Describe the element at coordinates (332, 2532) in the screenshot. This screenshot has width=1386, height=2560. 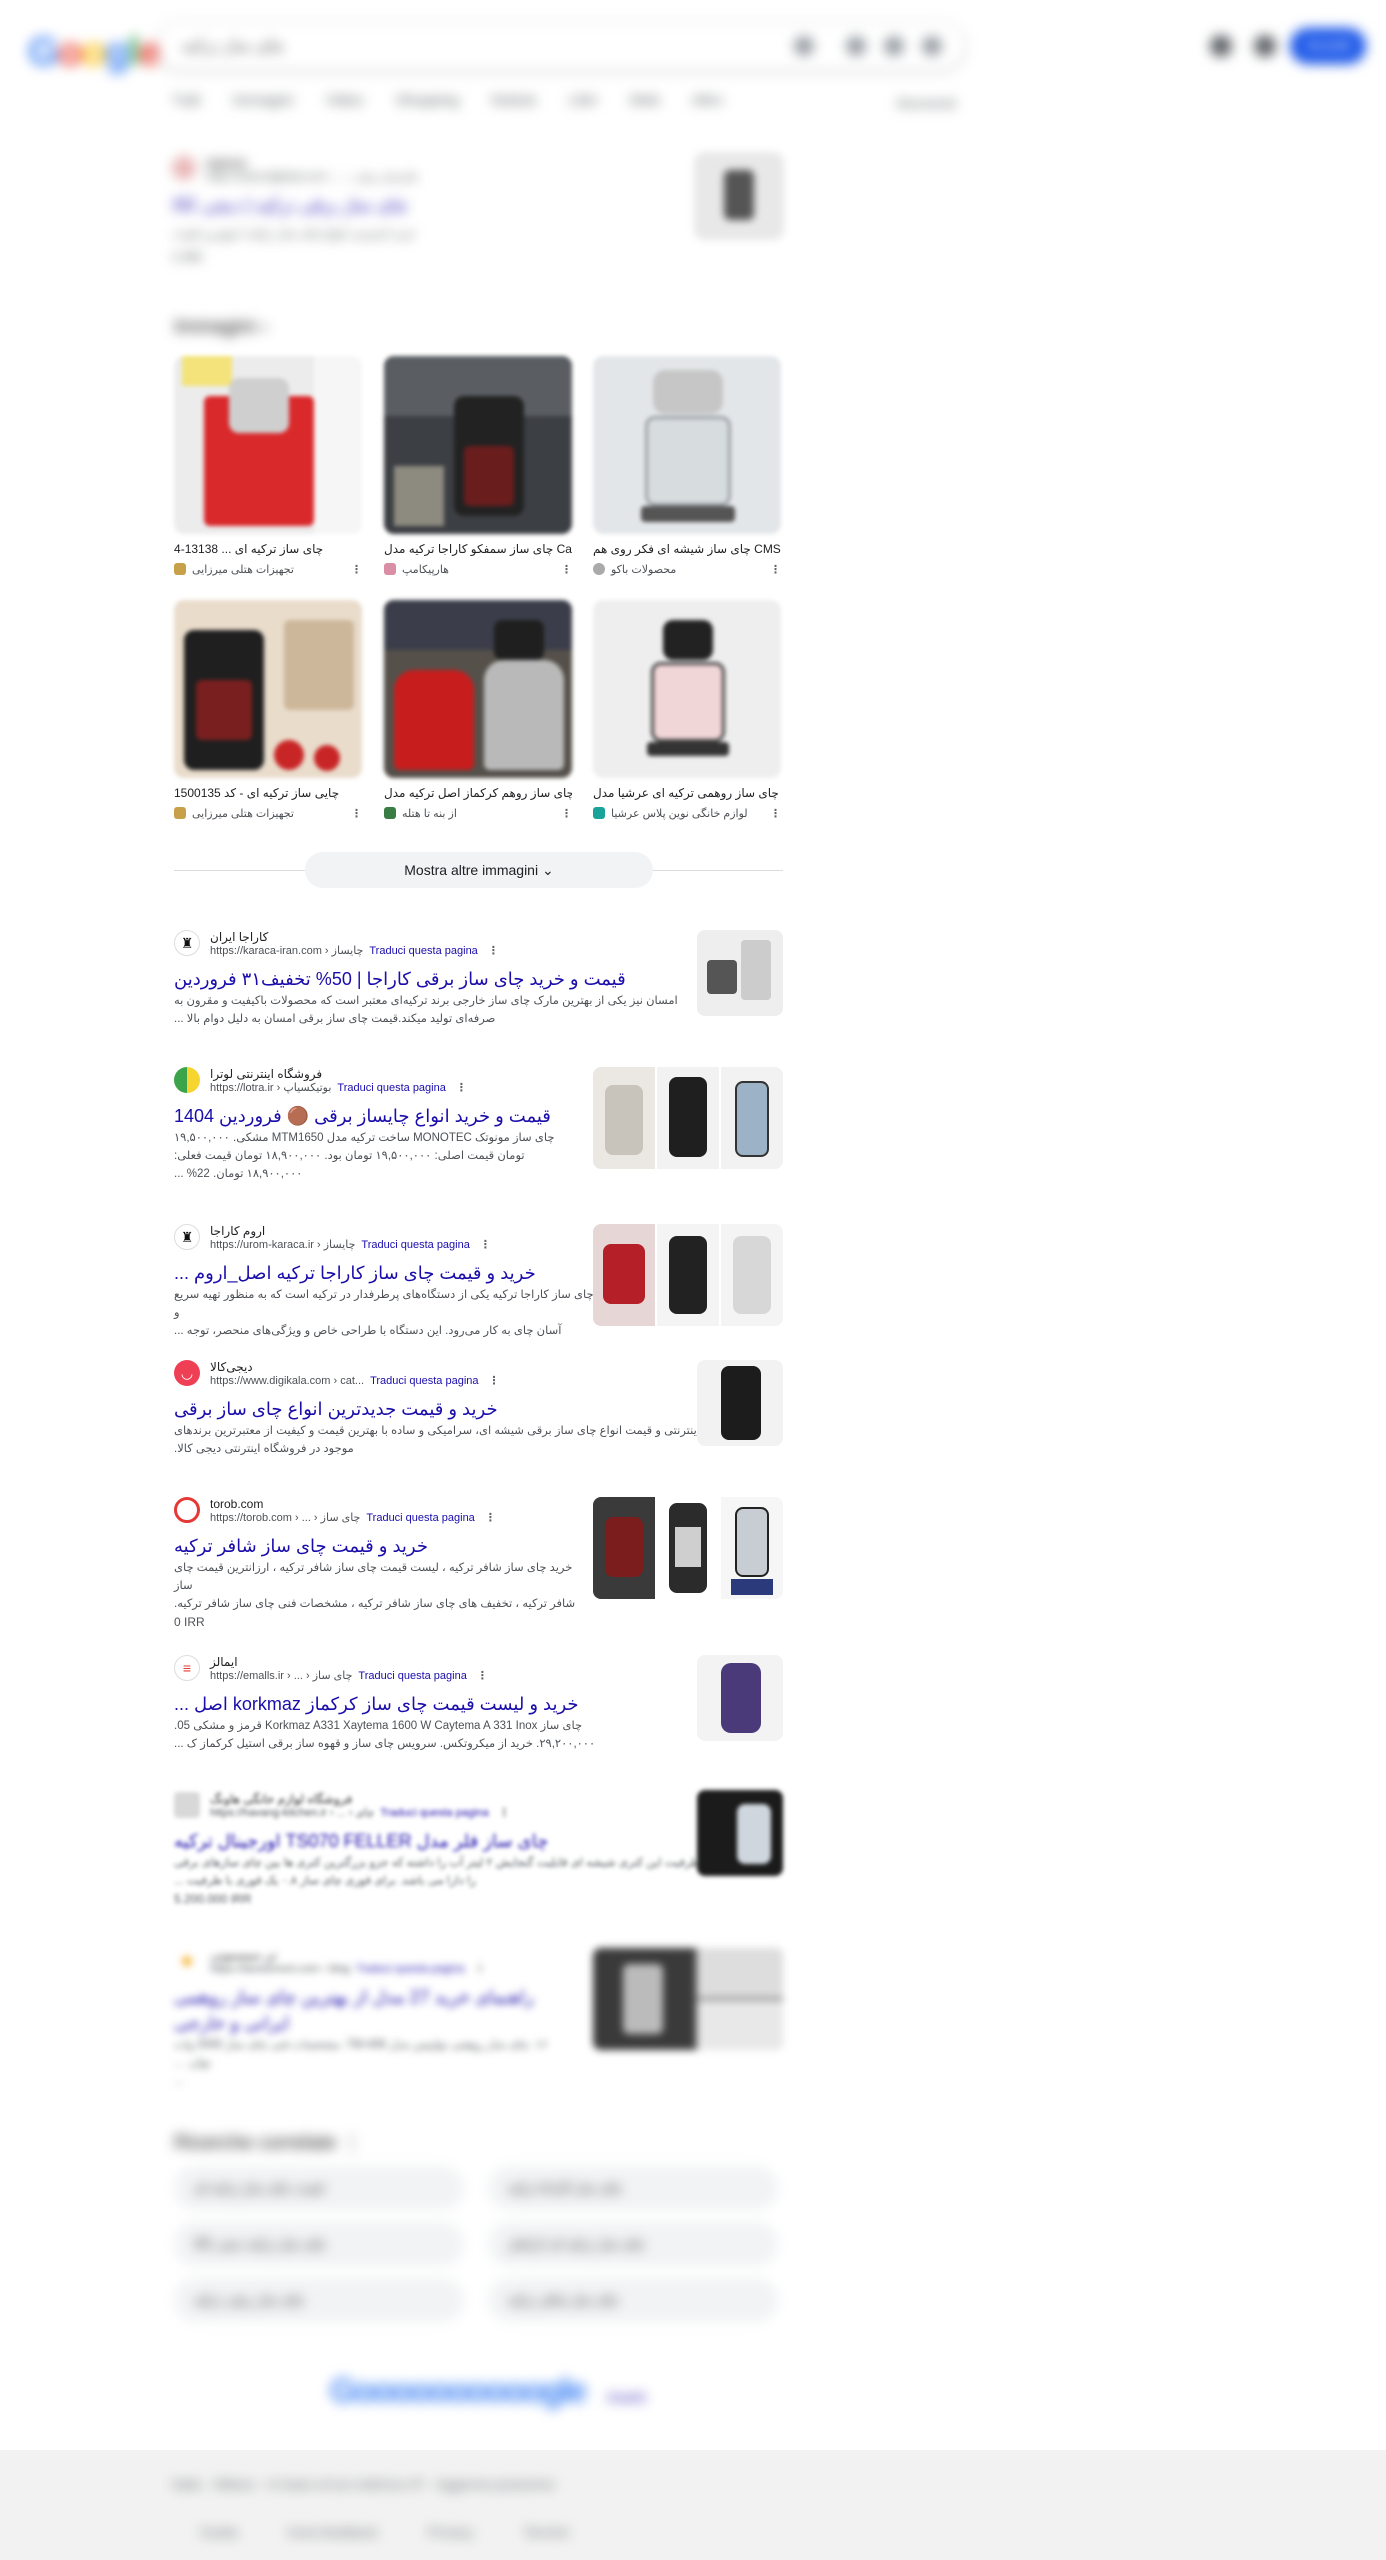
I see `footer-link: Invia feedback` at that location.